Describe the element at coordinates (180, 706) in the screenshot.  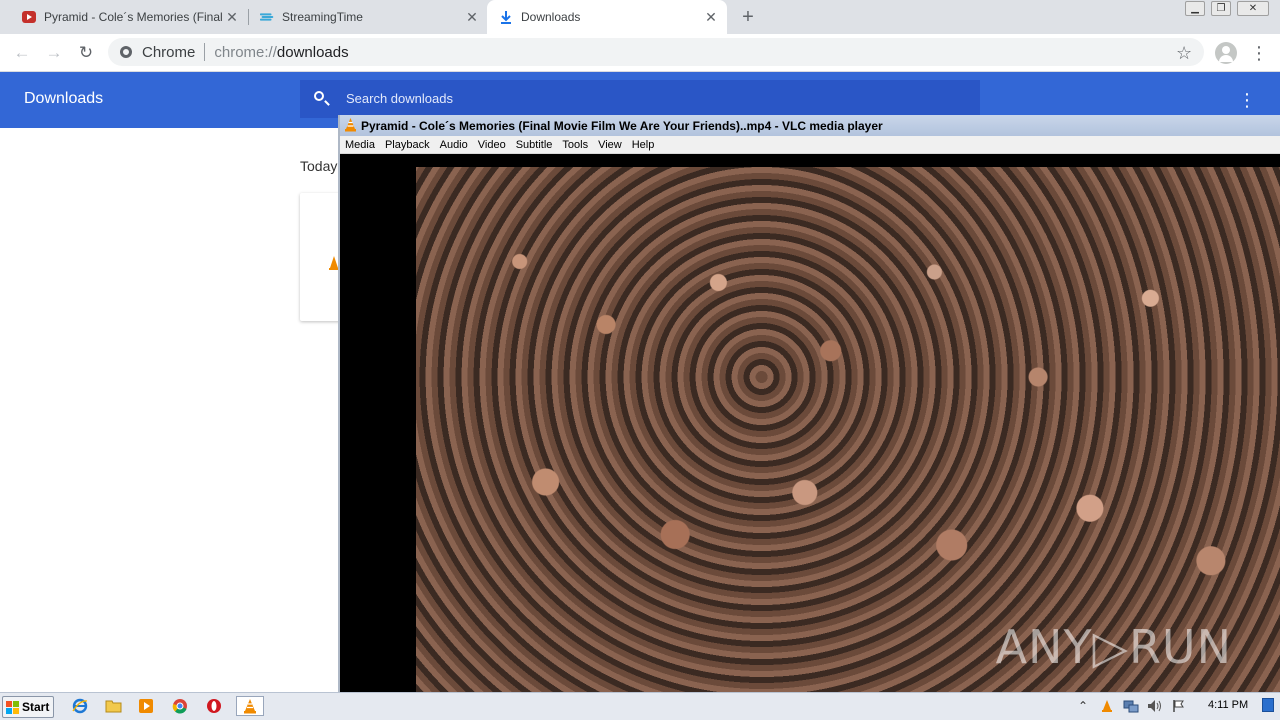
I see `chrome-icon` at that location.